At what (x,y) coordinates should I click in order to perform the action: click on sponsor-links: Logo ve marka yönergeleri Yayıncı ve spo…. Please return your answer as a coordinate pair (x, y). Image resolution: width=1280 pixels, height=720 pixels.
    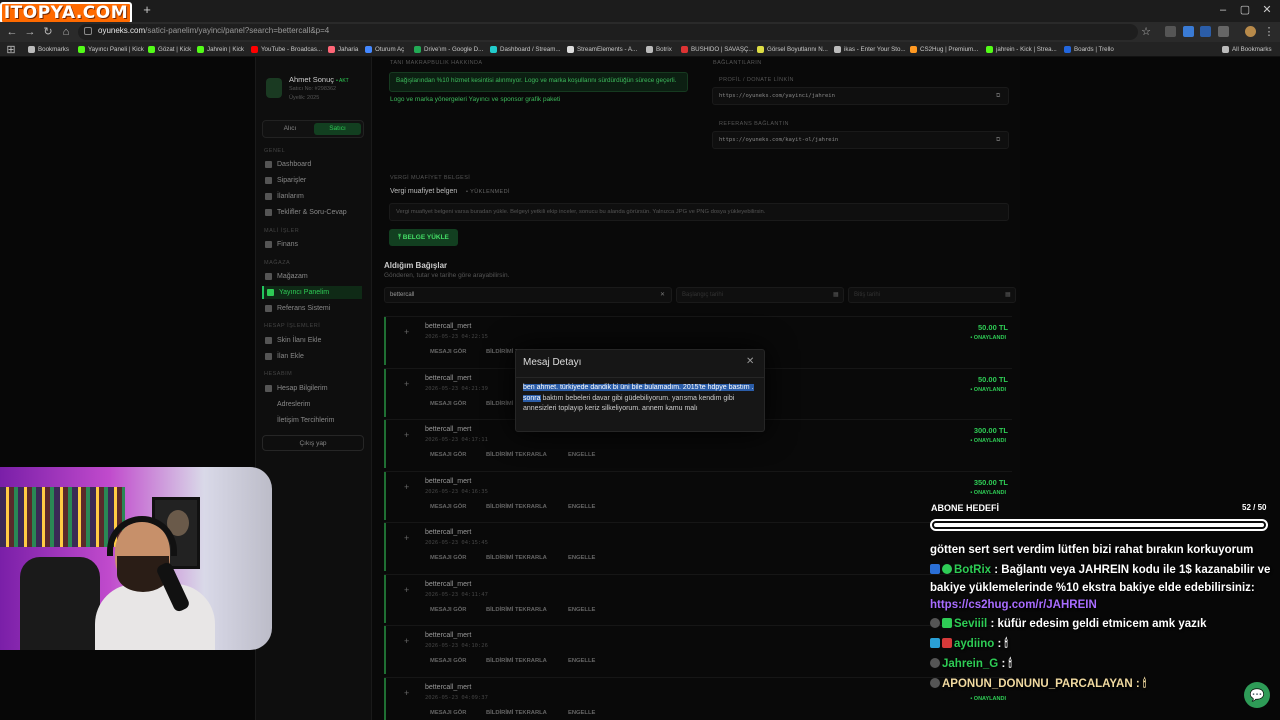
    Looking at the image, I should click on (475, 99).